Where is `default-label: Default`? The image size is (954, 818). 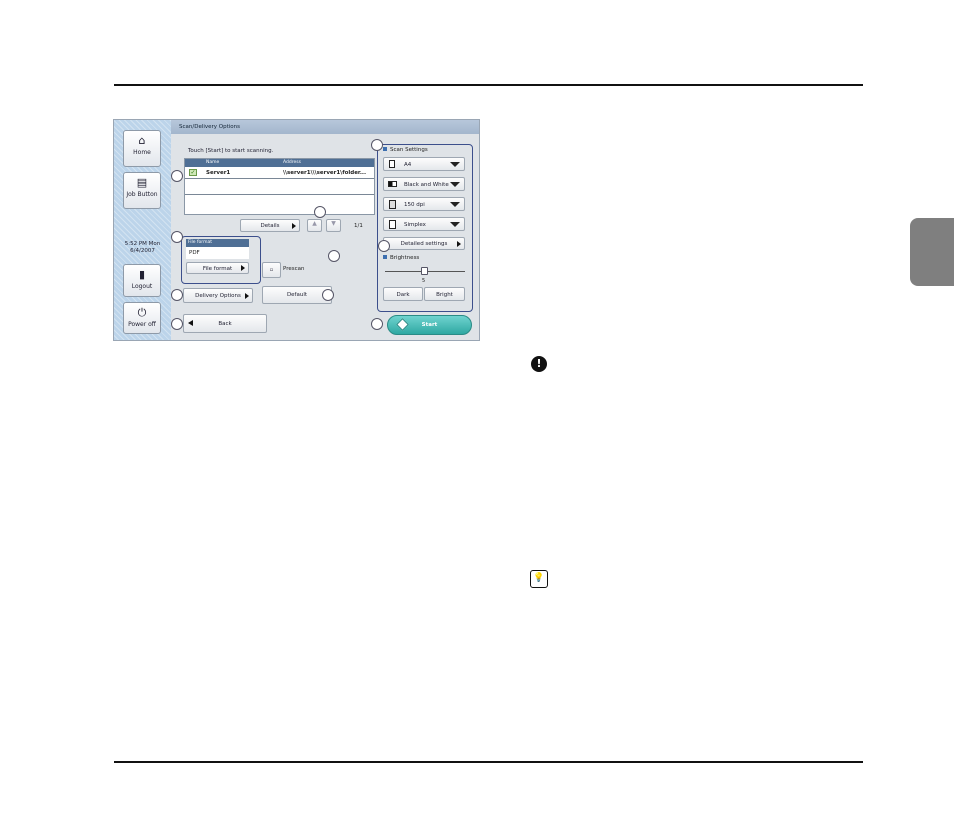 default-label: Default is located at coordinates (297, 295).